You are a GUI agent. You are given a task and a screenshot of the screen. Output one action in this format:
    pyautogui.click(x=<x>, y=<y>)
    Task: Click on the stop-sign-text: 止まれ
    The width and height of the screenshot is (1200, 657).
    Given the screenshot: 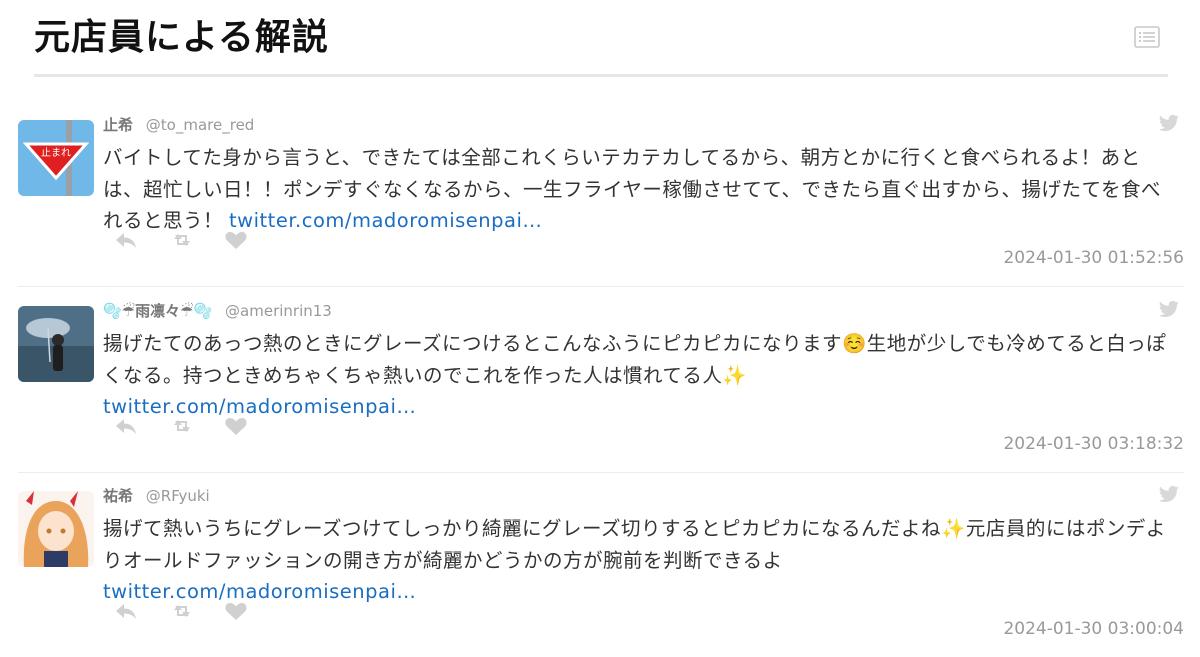 What is the action you would take?
    pyautogui.click(x=56, y=153)
    